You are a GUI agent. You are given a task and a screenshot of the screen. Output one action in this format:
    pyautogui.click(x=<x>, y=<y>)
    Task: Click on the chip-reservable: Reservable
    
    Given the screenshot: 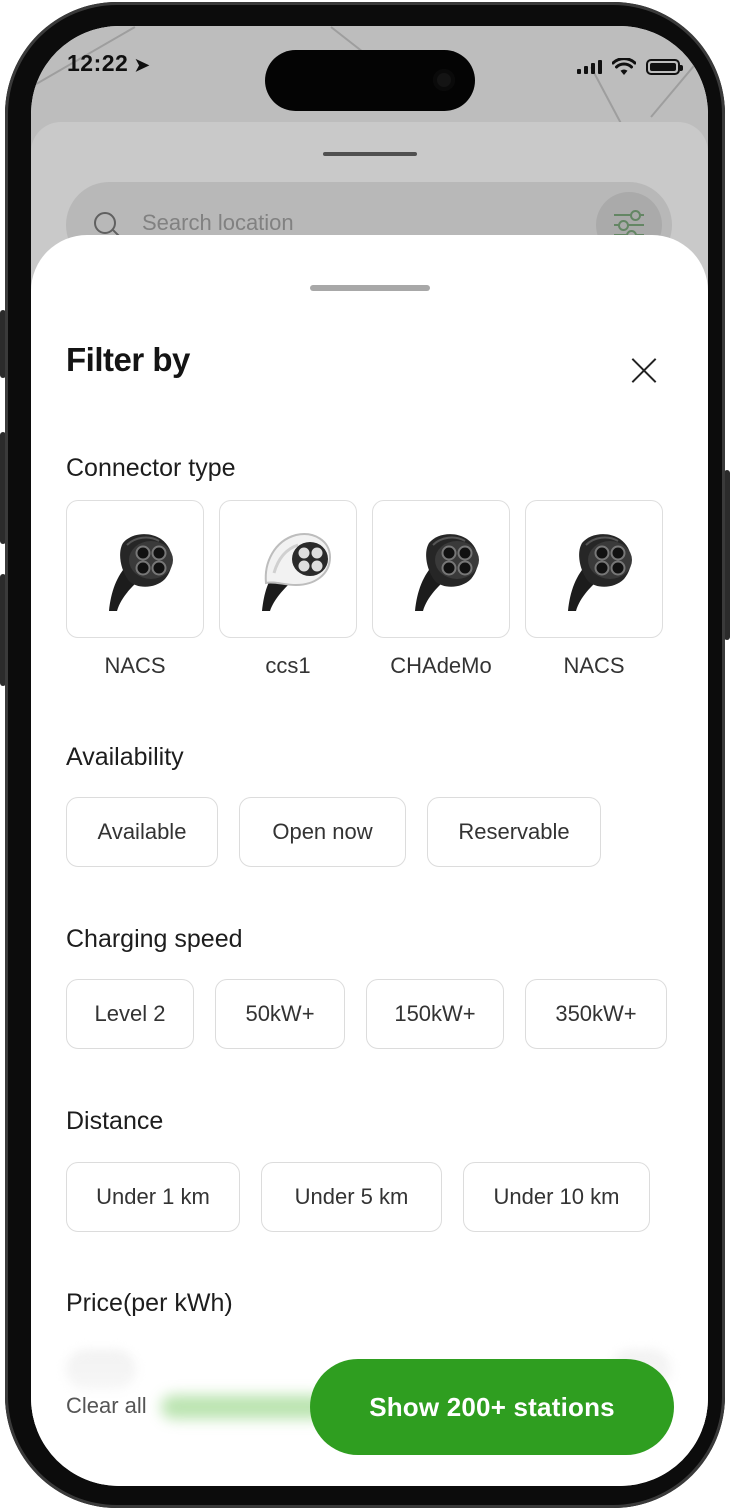 What is the action you would take?
    pyautogui.click(x=514, y=832)
    